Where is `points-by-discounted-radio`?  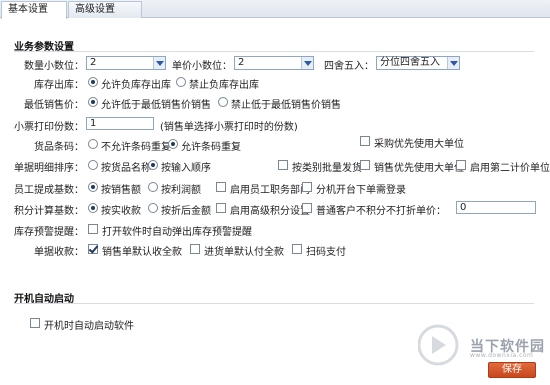
points-by-discounted-radio is located at coordinates (153, 208).